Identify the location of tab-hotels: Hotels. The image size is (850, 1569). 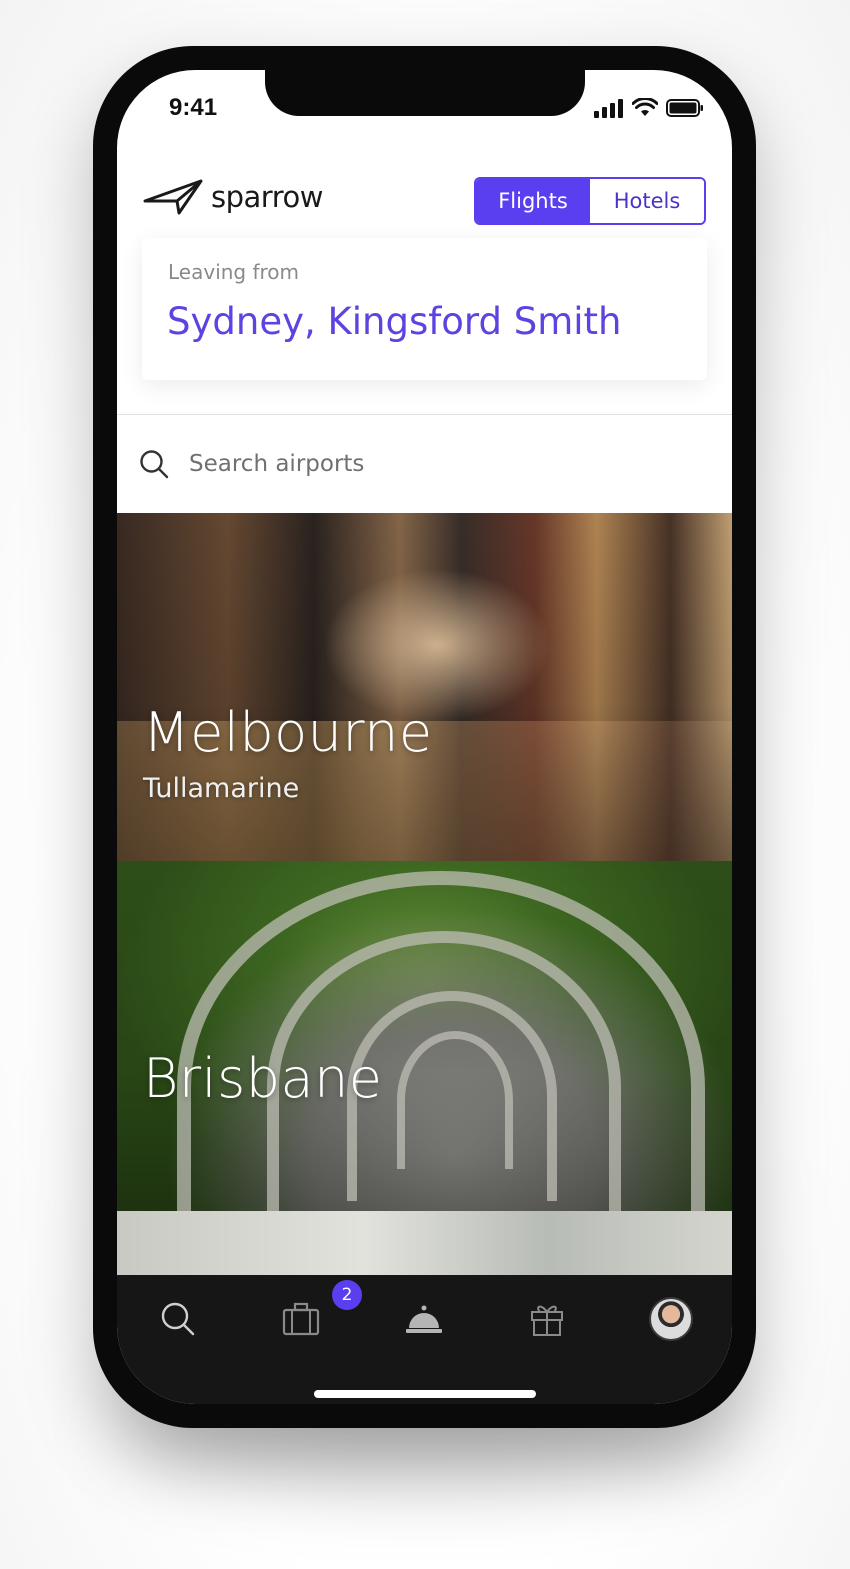
(647, 201).